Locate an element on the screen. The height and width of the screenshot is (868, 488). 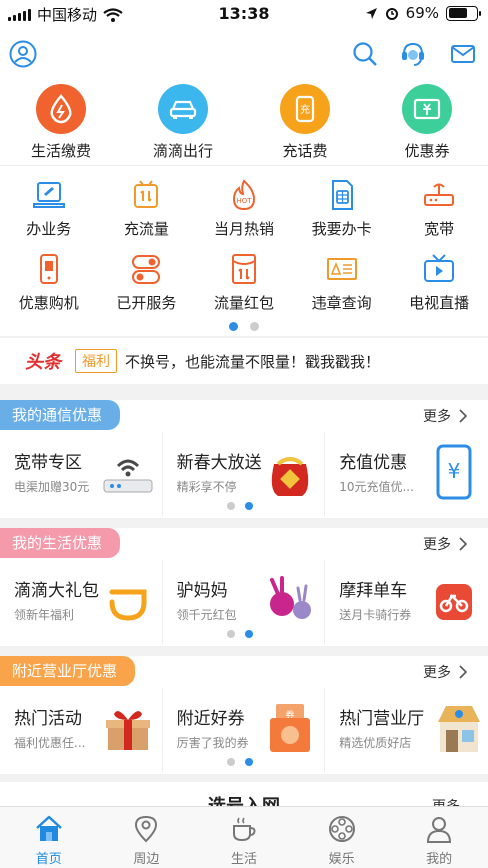
card-spring-giveaway: 新春大放送 精彩享不停 is located at coordinates (244, 474).